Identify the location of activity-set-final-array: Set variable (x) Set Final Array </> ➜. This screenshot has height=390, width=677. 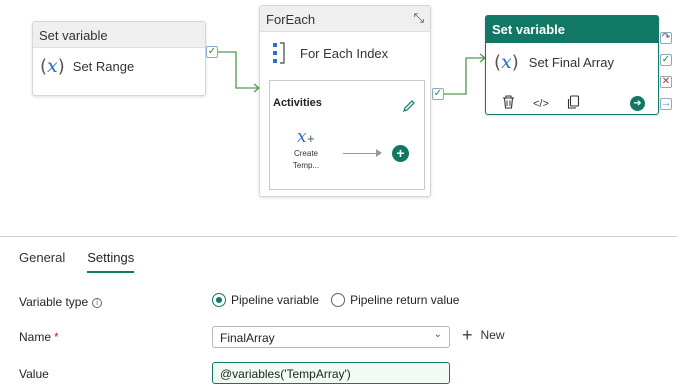
(572, 65).